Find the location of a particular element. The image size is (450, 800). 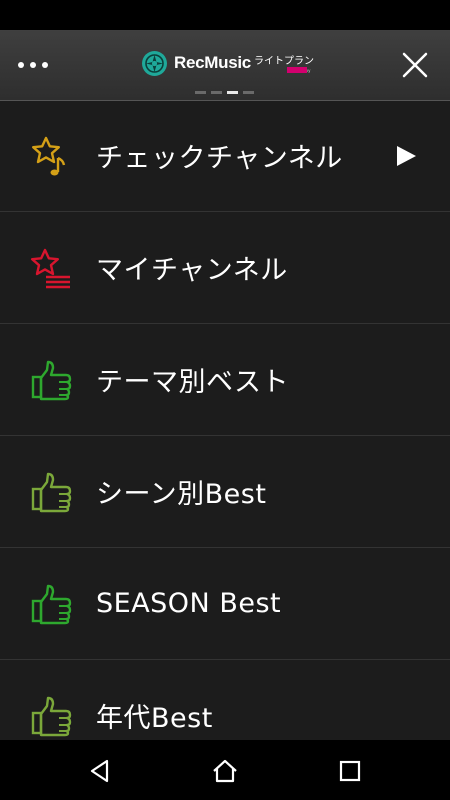

partner-logo is located at coordinates (297, 70).